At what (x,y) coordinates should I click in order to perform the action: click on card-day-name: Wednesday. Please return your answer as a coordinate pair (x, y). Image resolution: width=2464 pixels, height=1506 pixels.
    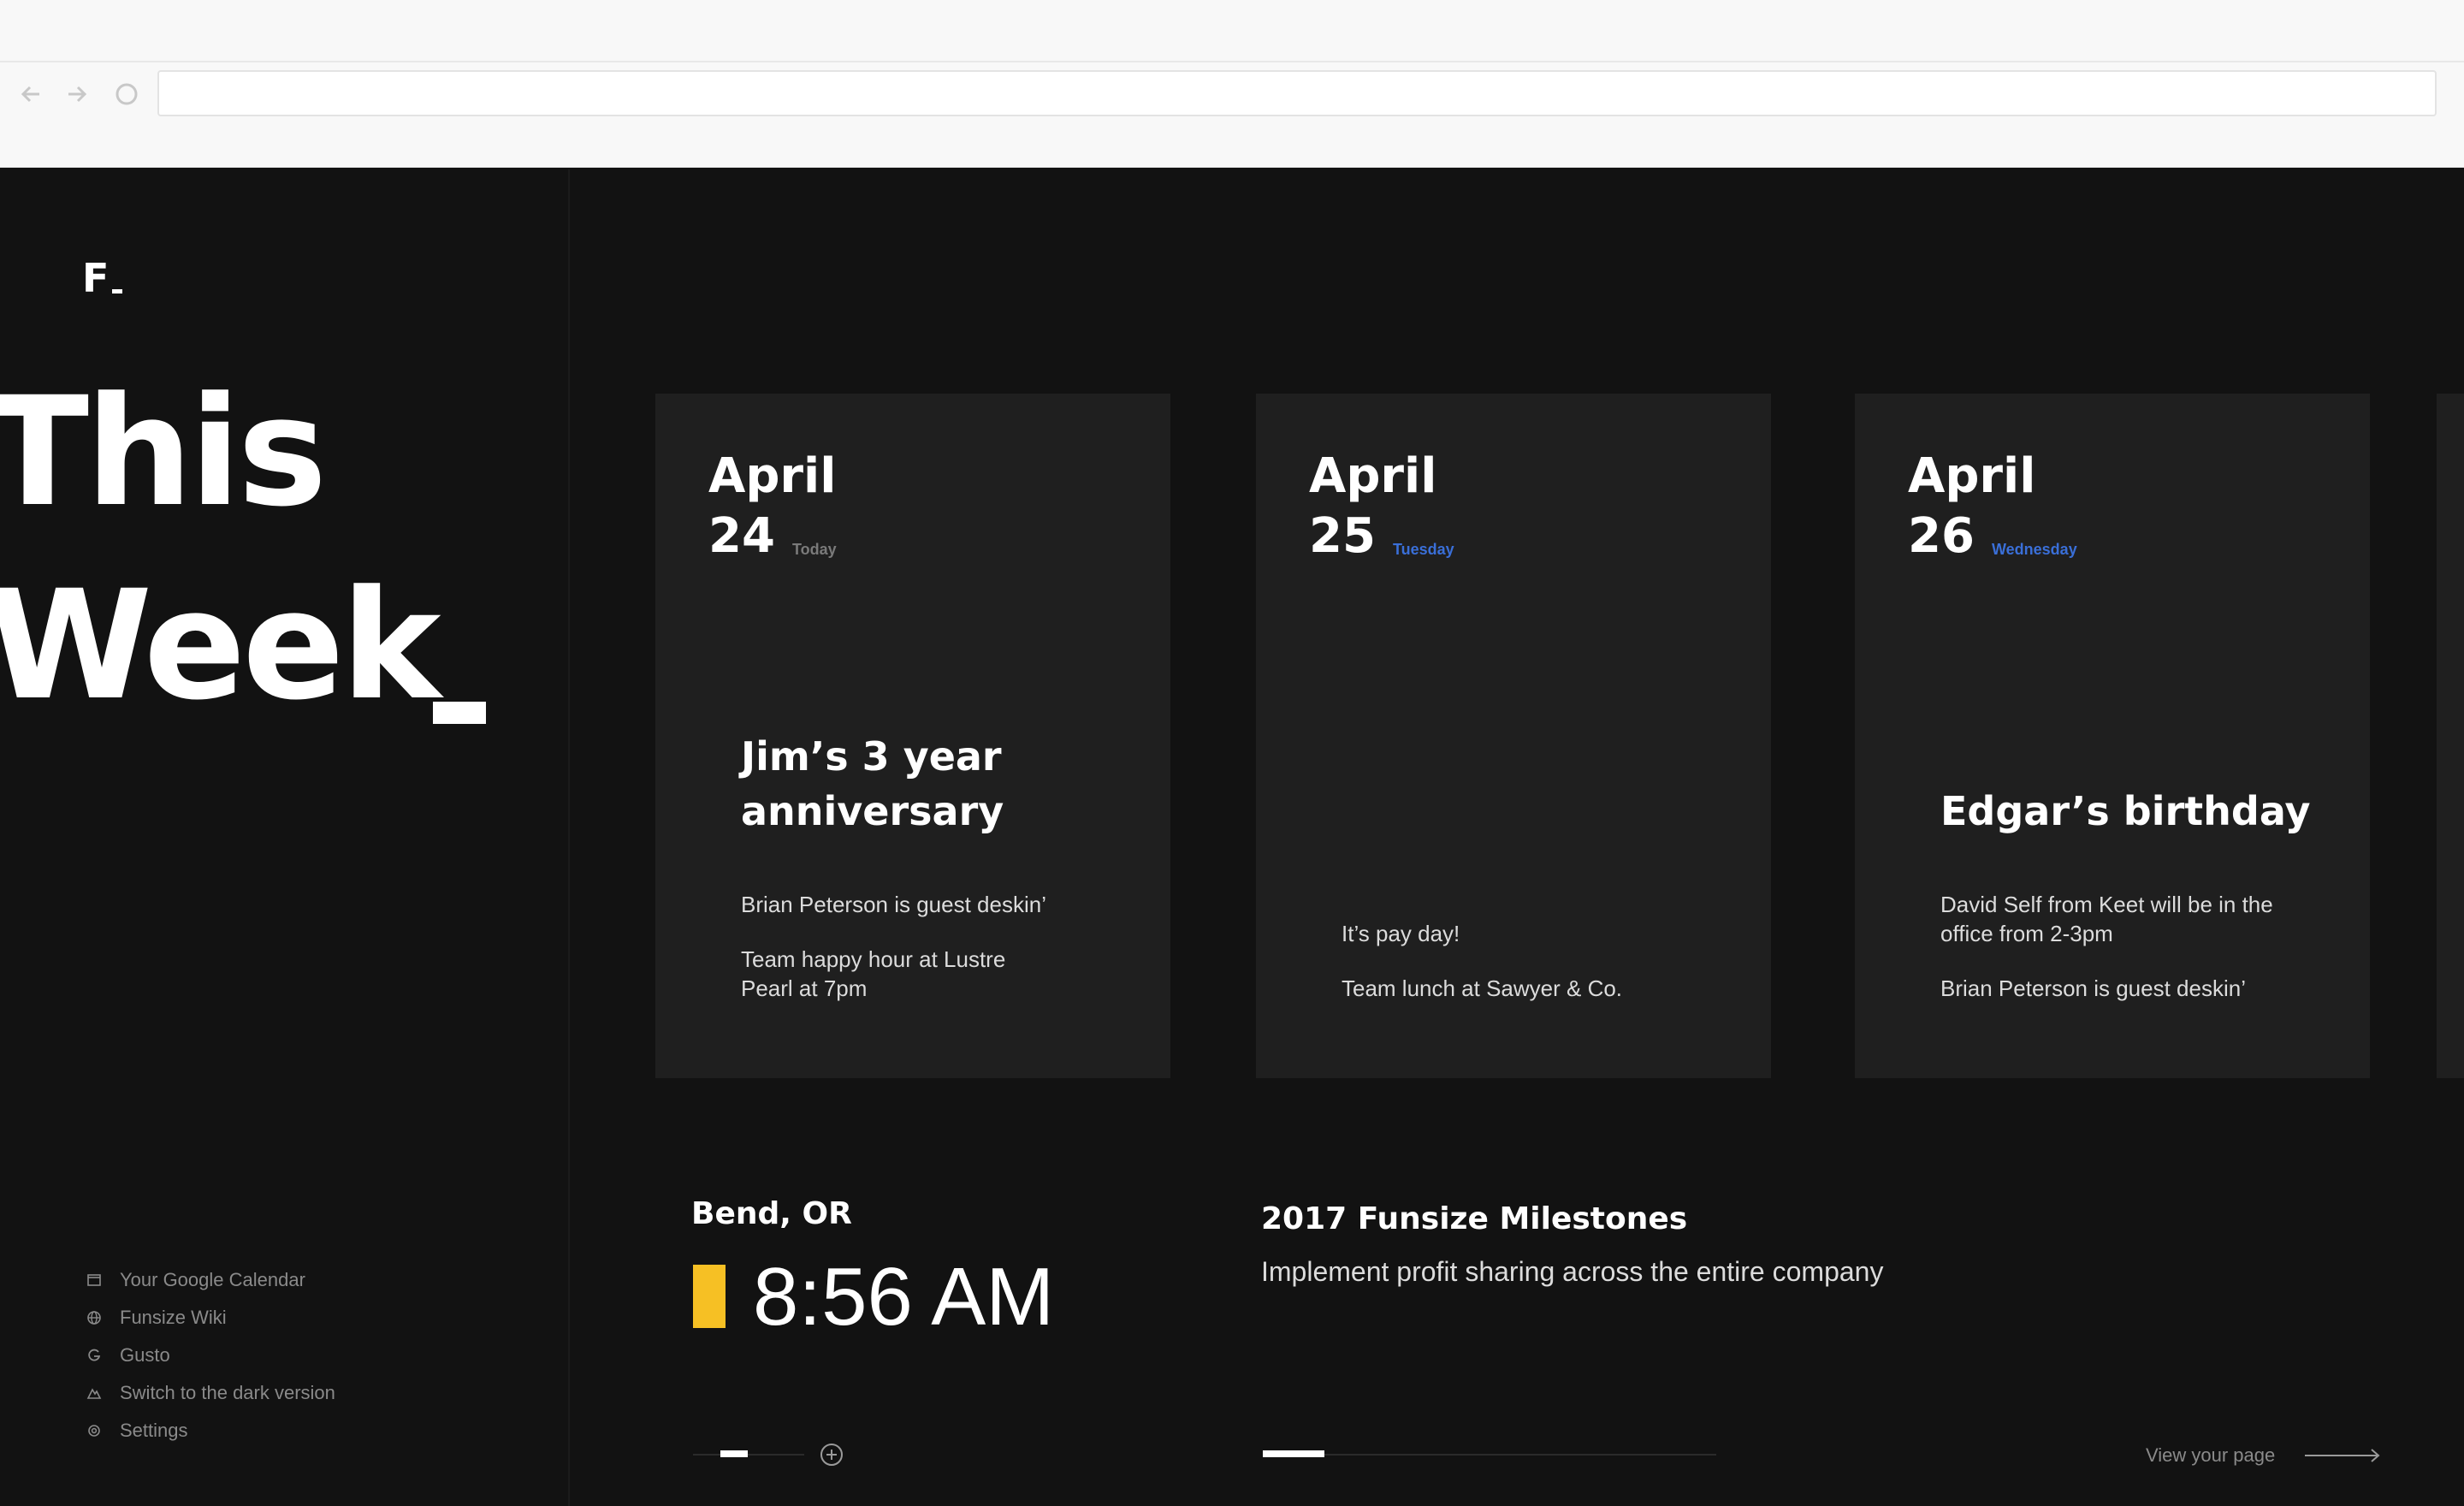
    Looking at the image, I should click on (2034, 550).